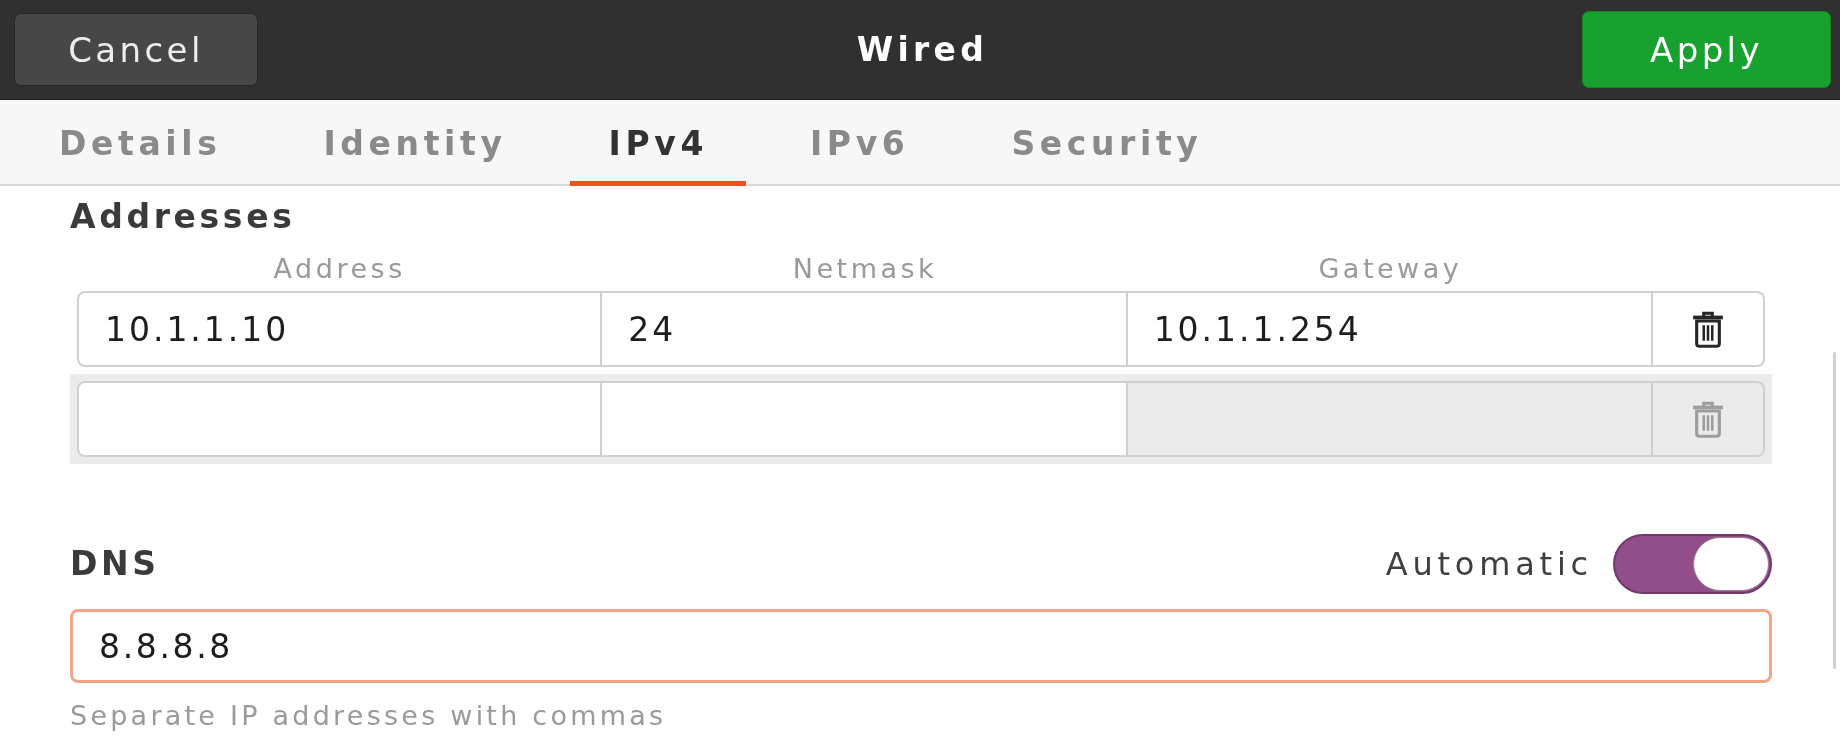  I want to click on netmask-field, so click(865, 419).